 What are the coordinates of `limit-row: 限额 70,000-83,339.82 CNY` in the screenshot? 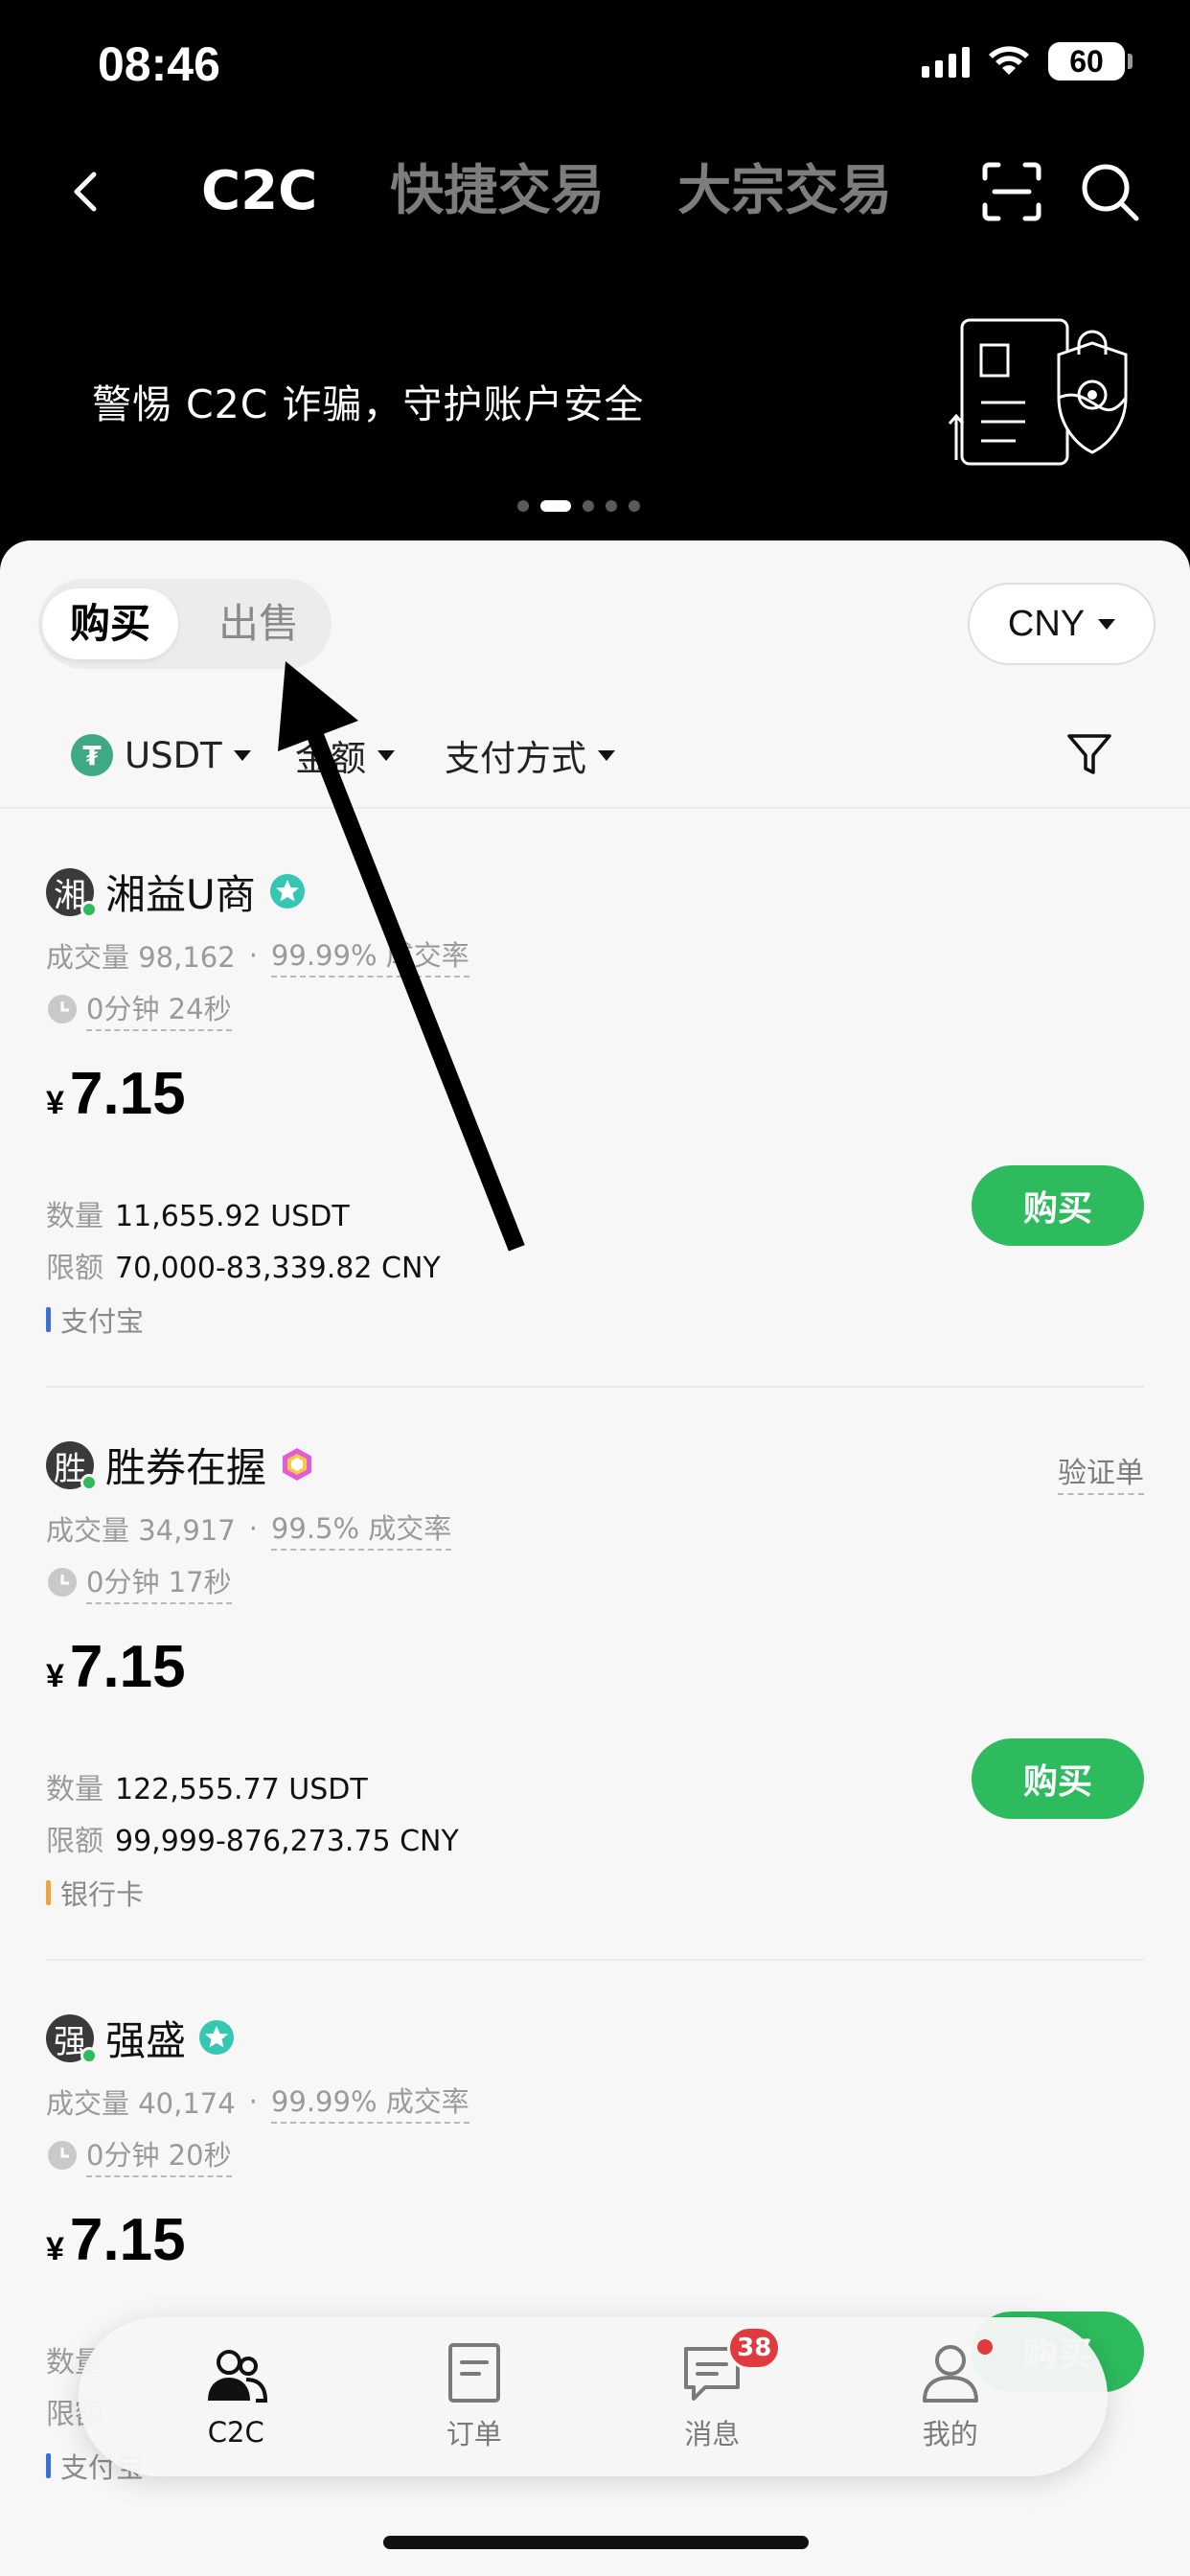 It's located at (244, 1265).